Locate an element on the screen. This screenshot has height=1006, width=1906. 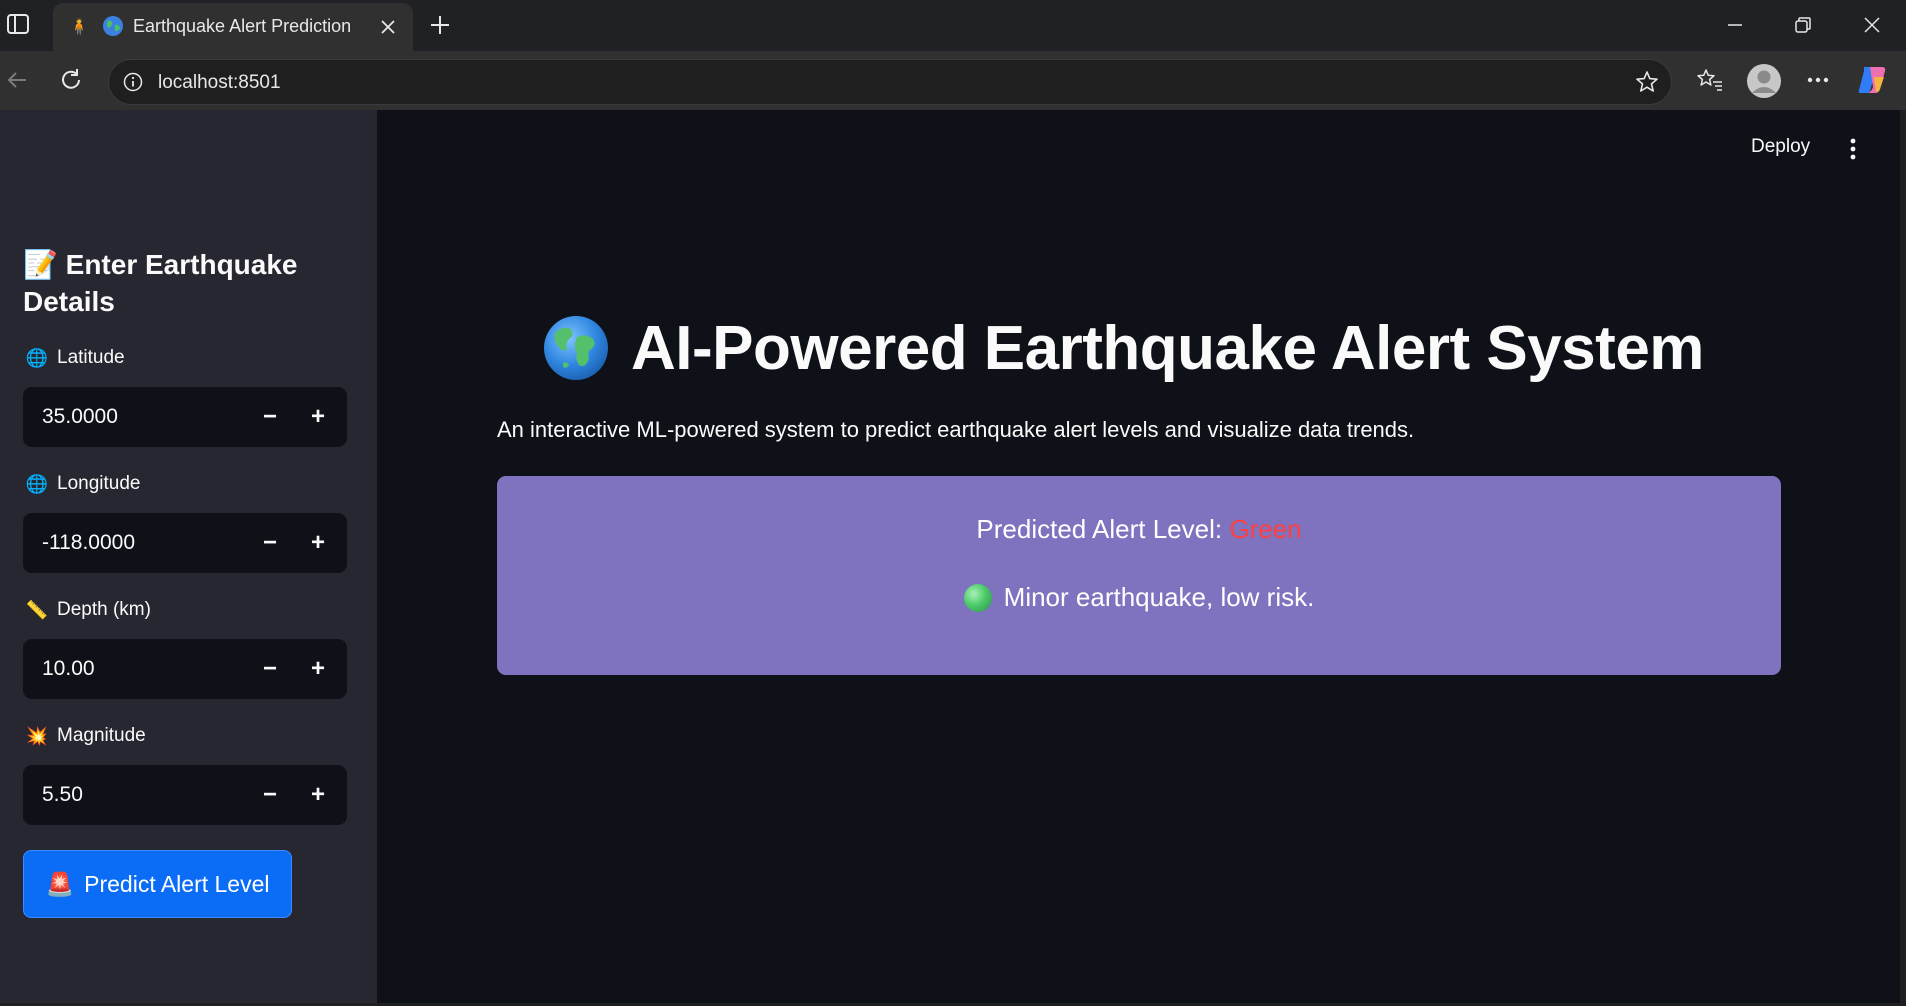
magnitude-decrement-button: − is located at coordinates (270, 795).